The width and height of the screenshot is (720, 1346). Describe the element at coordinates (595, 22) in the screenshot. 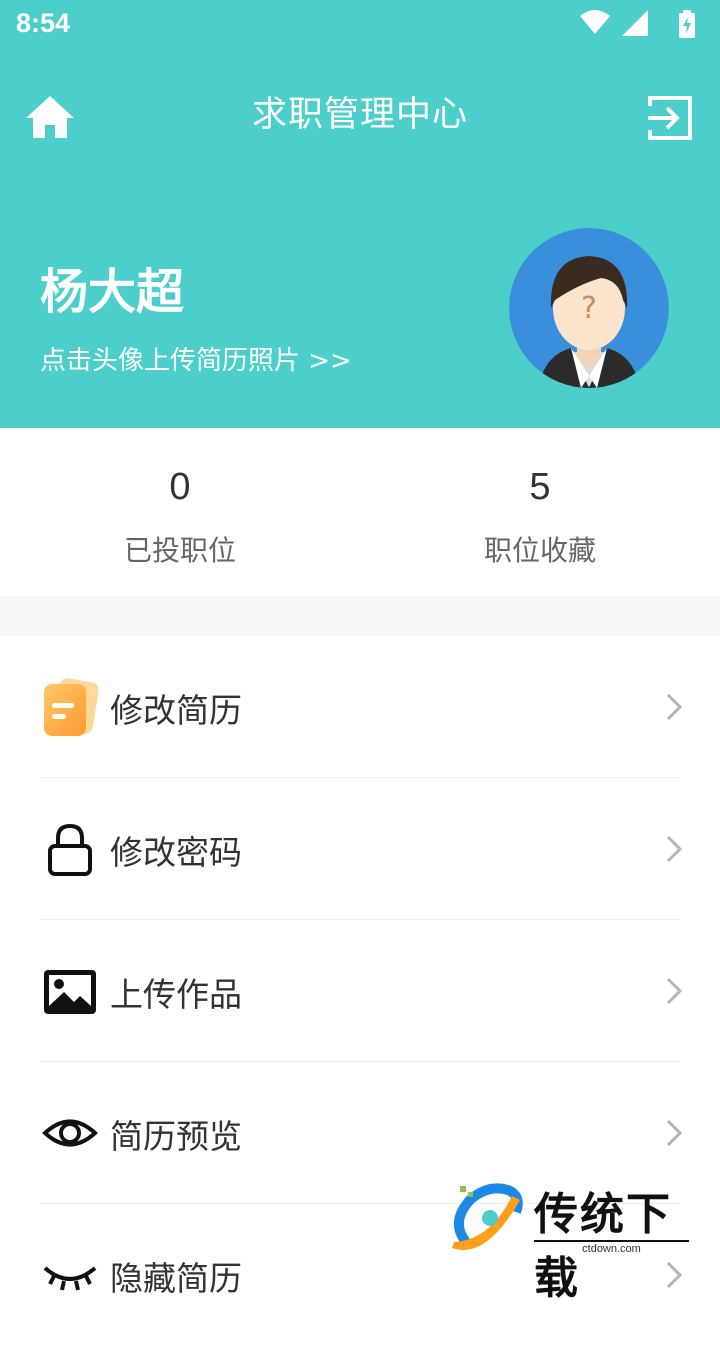

I see `wifi-icon` at that location.